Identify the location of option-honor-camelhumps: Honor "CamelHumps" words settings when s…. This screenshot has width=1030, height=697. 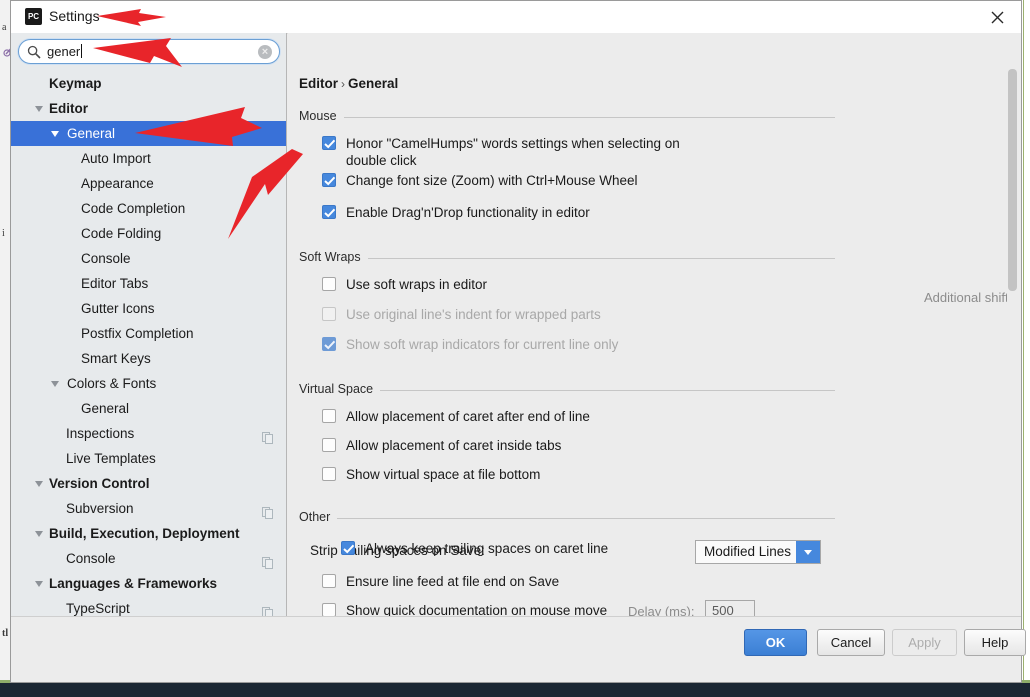
(578, 153).